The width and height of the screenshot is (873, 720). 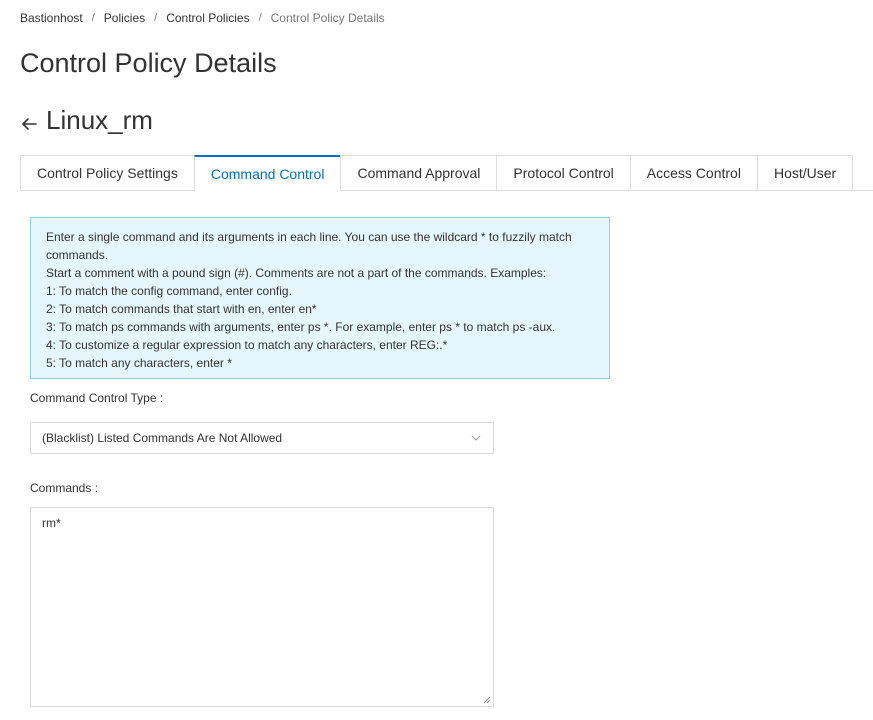 I want to click on info-line: 5: To match any characters, enter *, so click(x=139, y=363).